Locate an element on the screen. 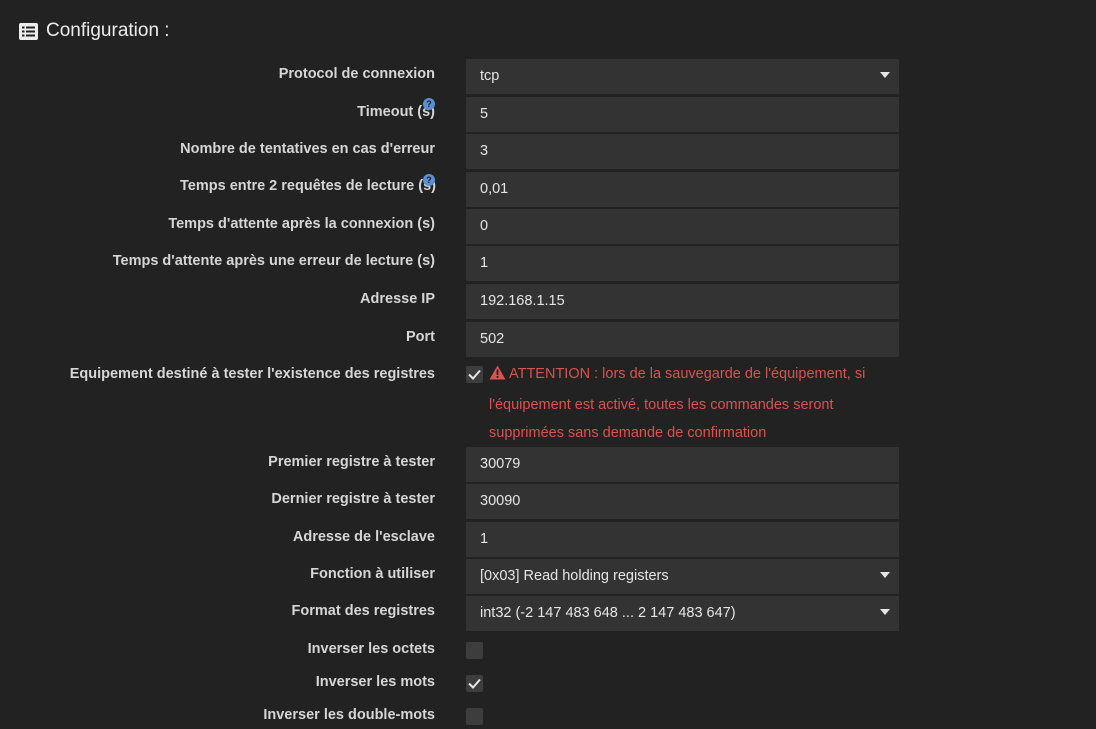  first-register-input: 30079 is located at coordinates (682, 464).